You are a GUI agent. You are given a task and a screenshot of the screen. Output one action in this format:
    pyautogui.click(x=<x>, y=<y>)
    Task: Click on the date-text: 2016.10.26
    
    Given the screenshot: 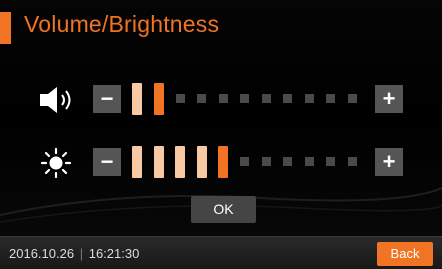 What is the action you would take?
    pyautogui.click(x=42, y=253)
    